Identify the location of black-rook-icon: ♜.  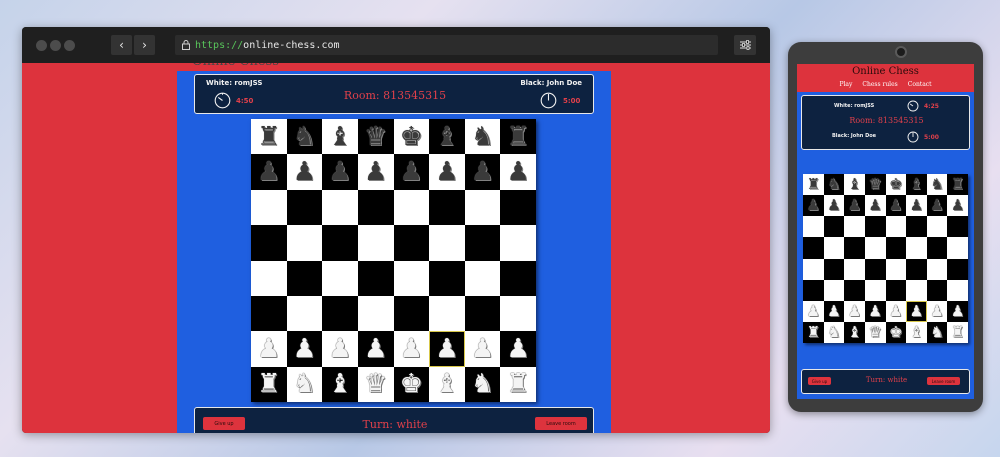
(957, 184).